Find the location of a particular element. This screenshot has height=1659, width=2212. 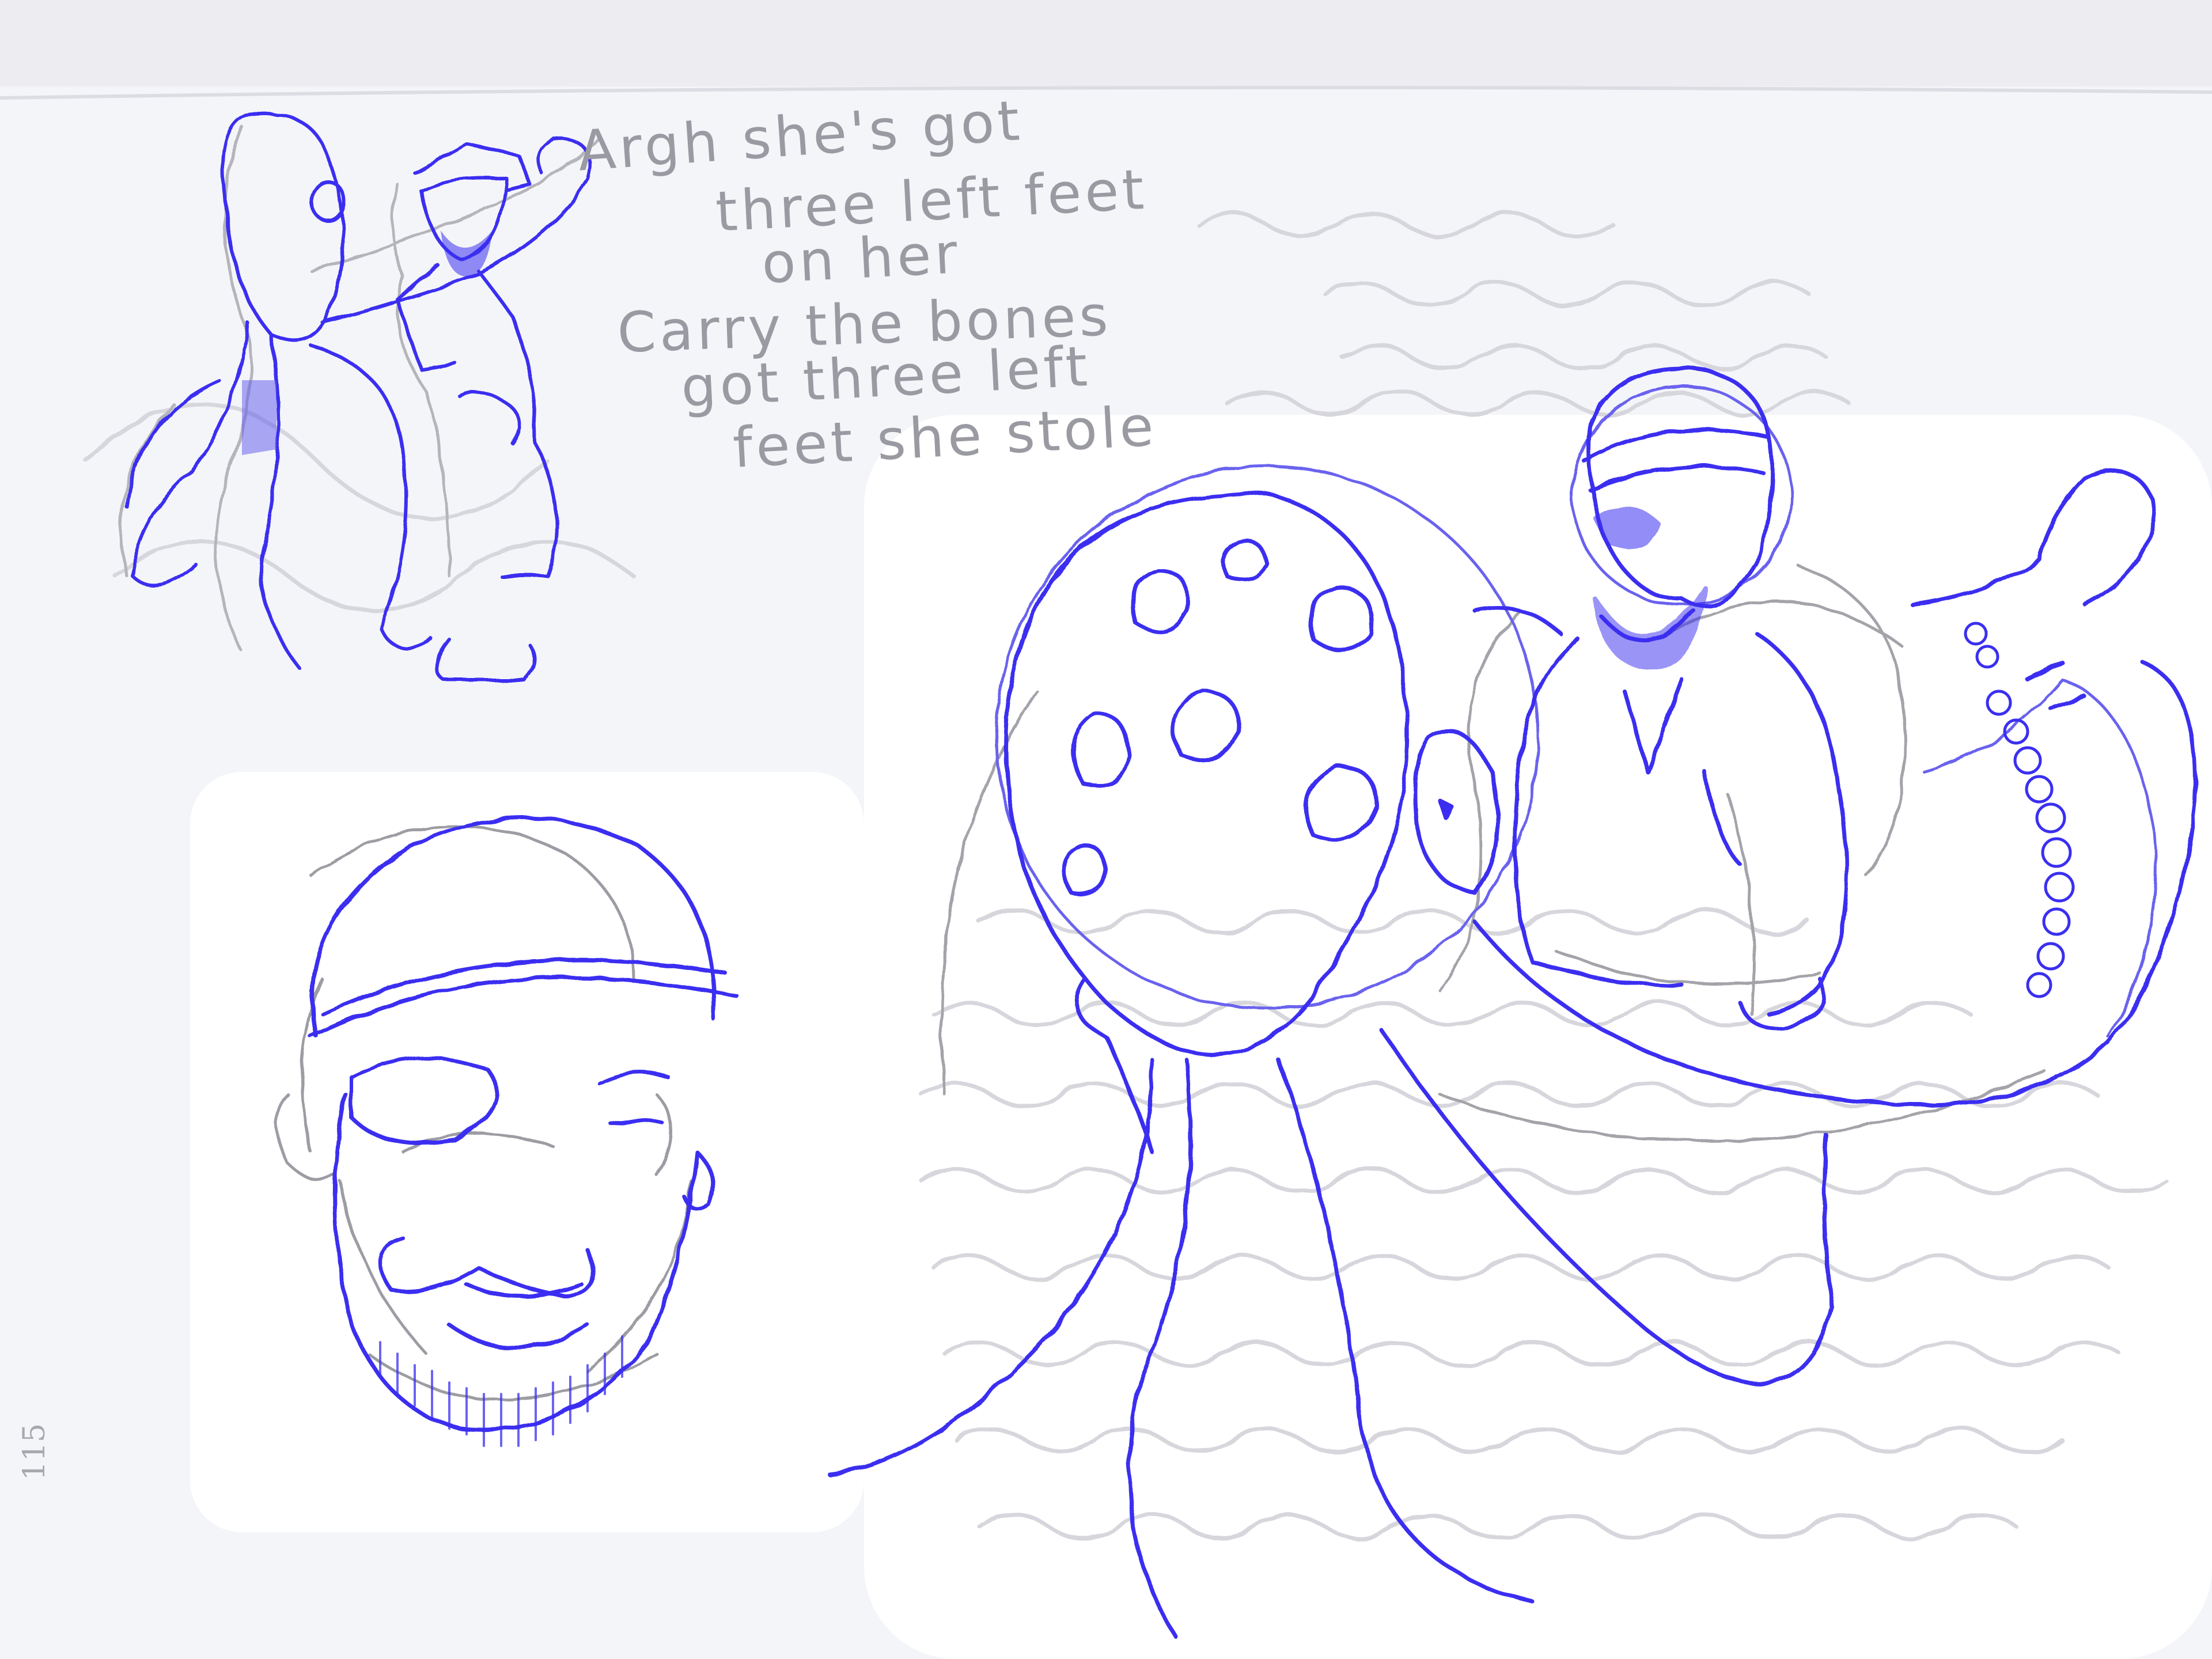

page-shadow-top is located at coordinates (1106, 43).